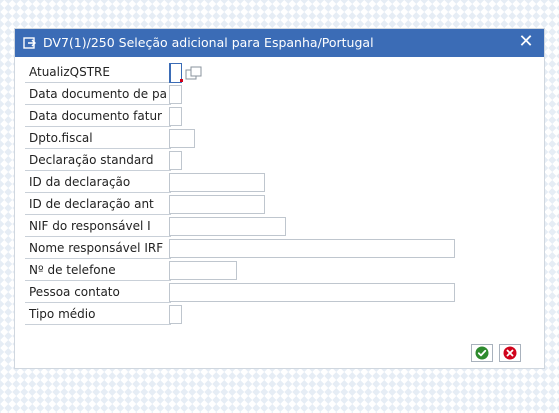  Describe the element at coordinates (217, 182) in the screenshot. I see `id-declaracao-field` at that location.